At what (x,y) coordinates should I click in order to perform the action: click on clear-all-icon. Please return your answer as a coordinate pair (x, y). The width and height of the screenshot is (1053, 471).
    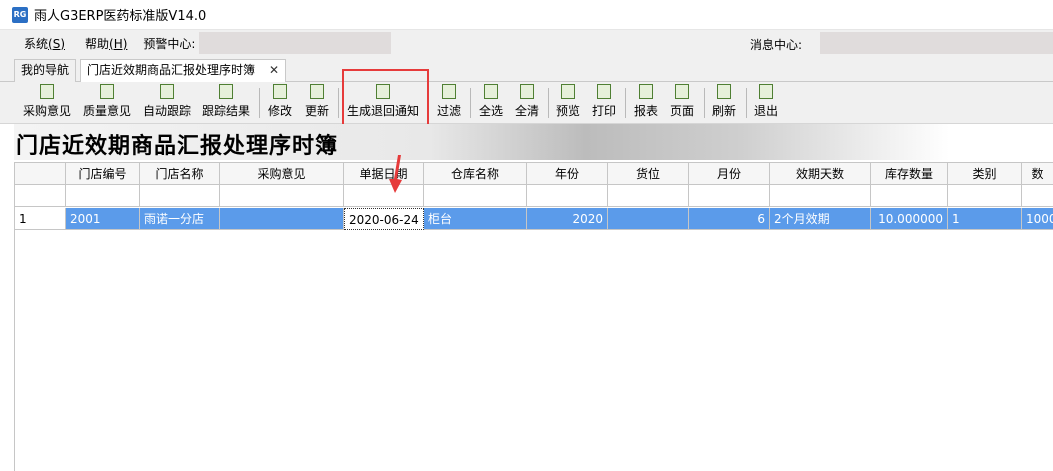
    Looking at the image, I should click on (527, 91).